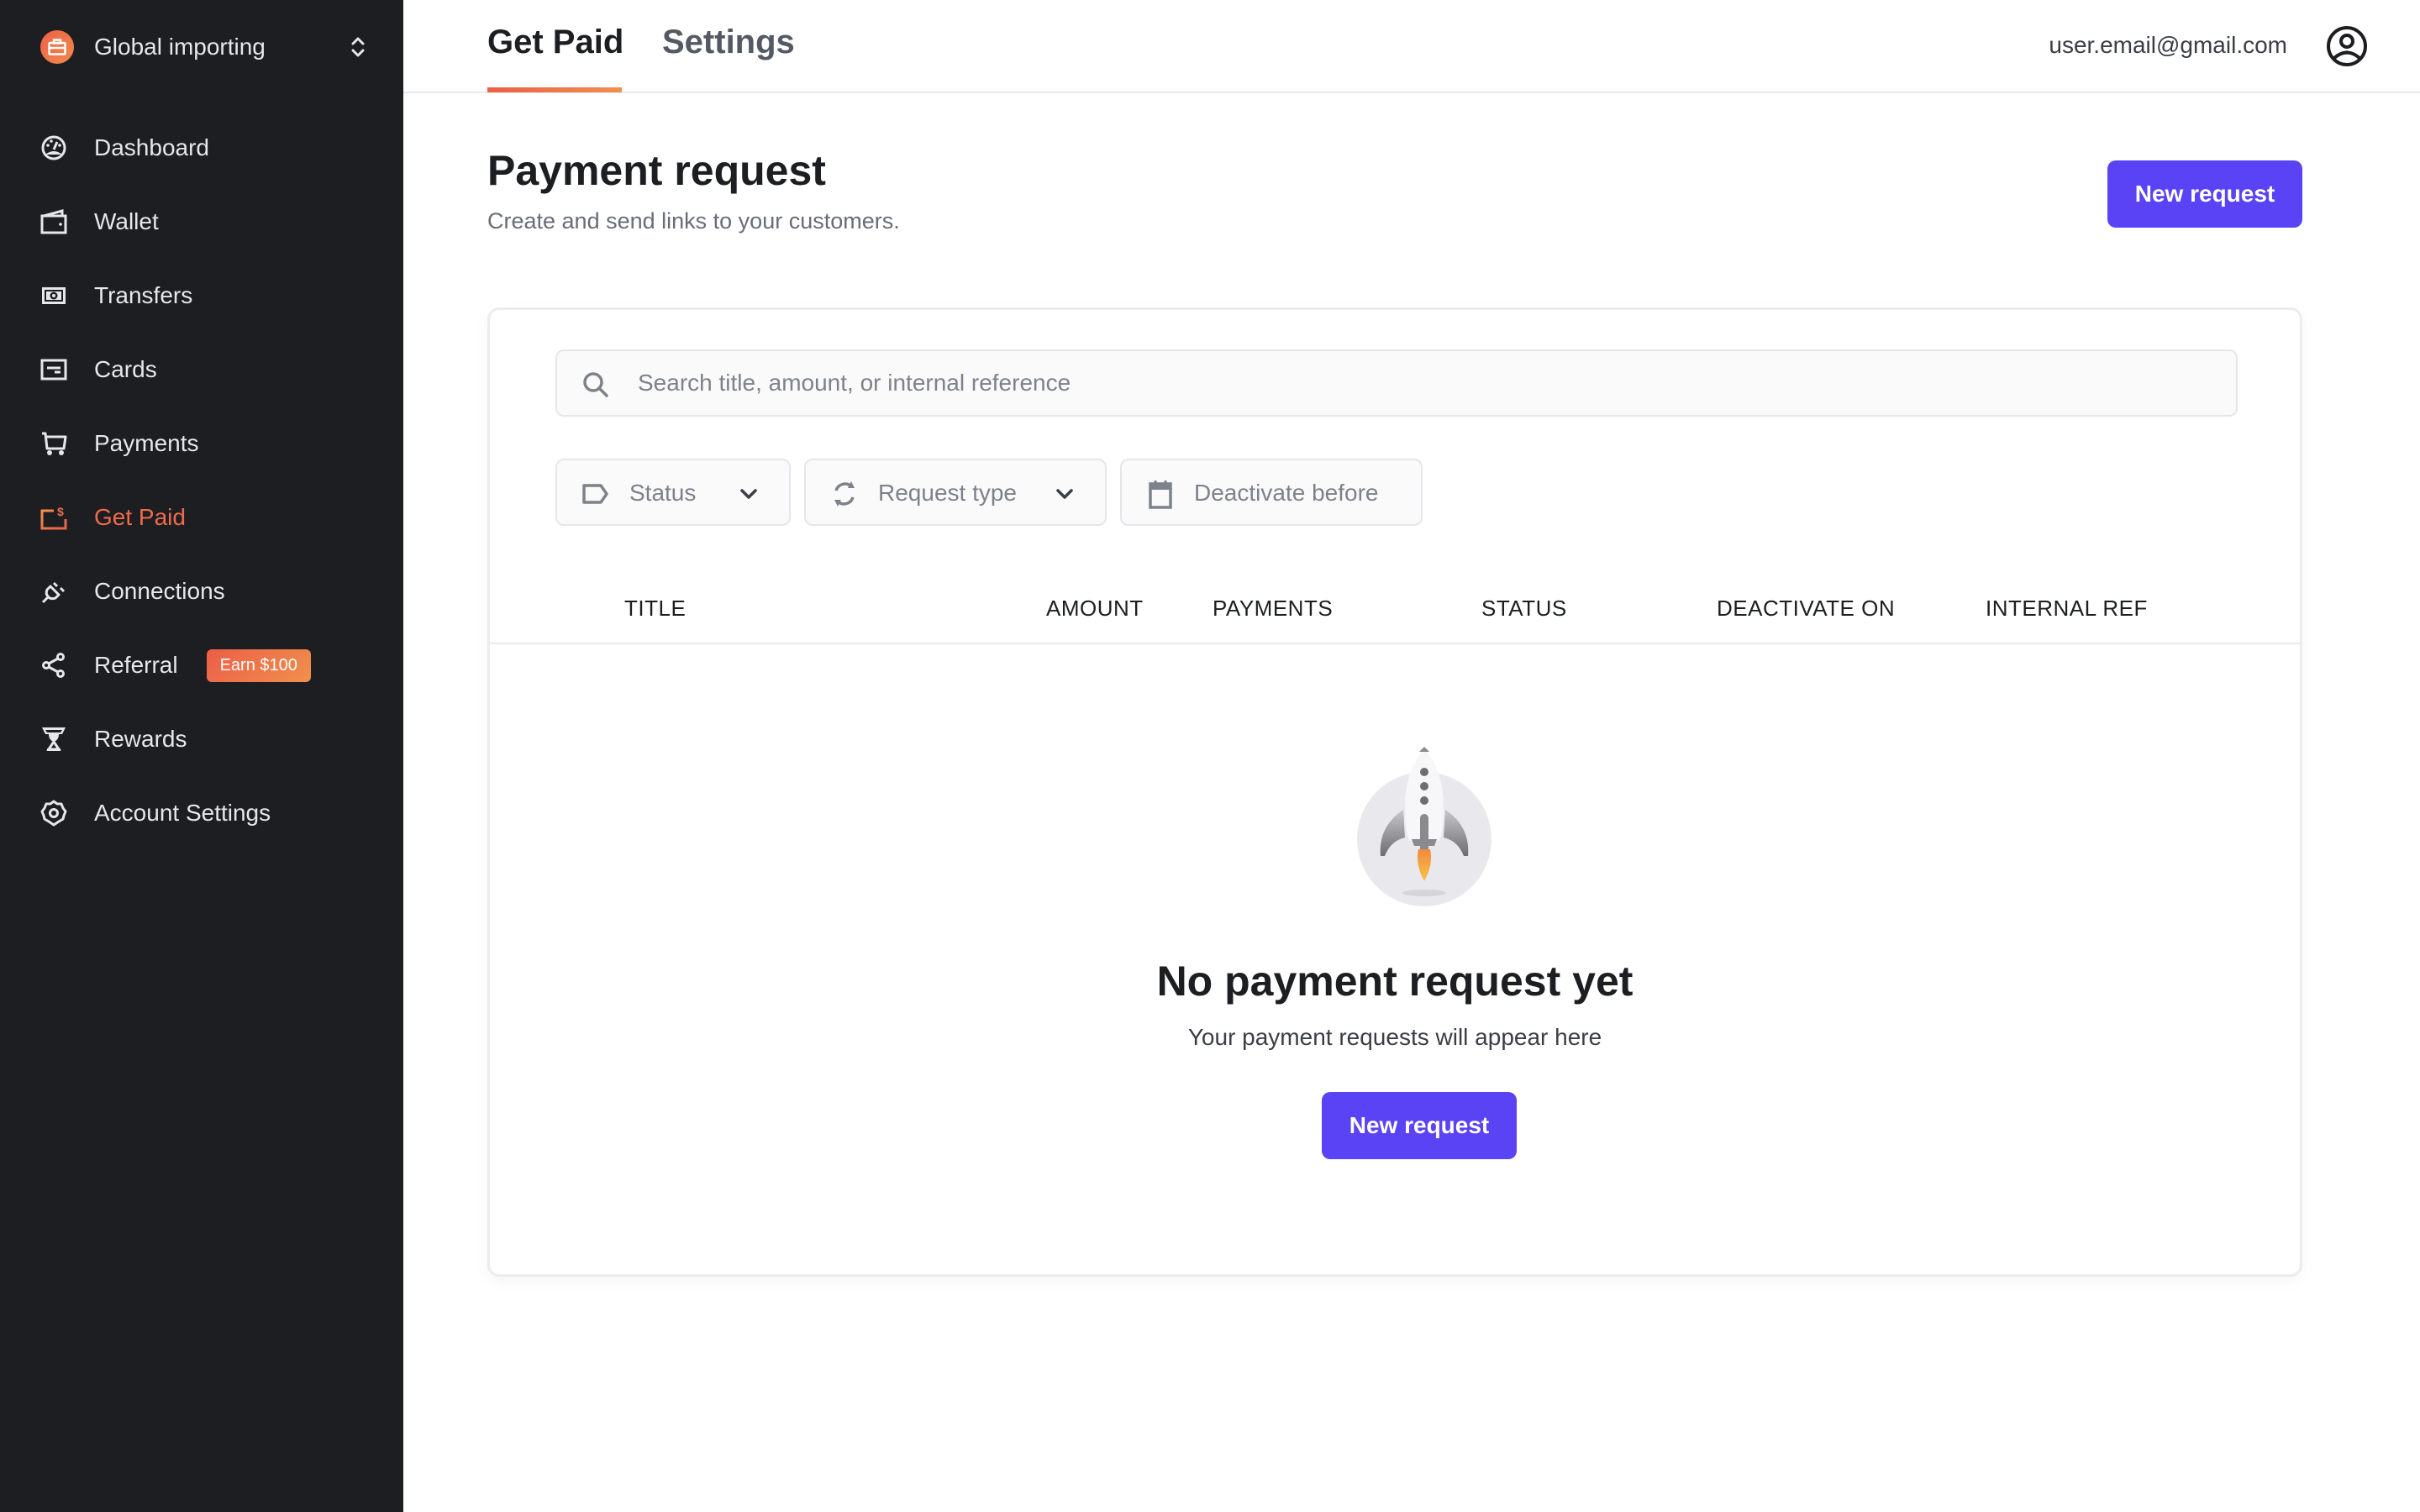 This screenshot has height=1512, width=2420. What do you see at coordinates (53, 591) in the screenshot?
I see `plug-icon` at bounding box center [53, 591].